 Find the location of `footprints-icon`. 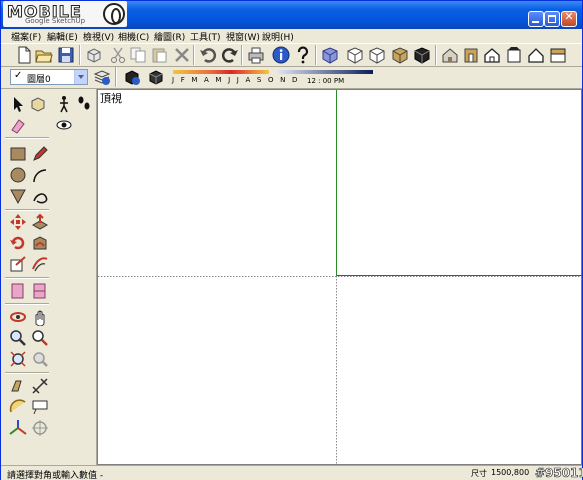

footprints-icon is located at coordinates (84, 104).